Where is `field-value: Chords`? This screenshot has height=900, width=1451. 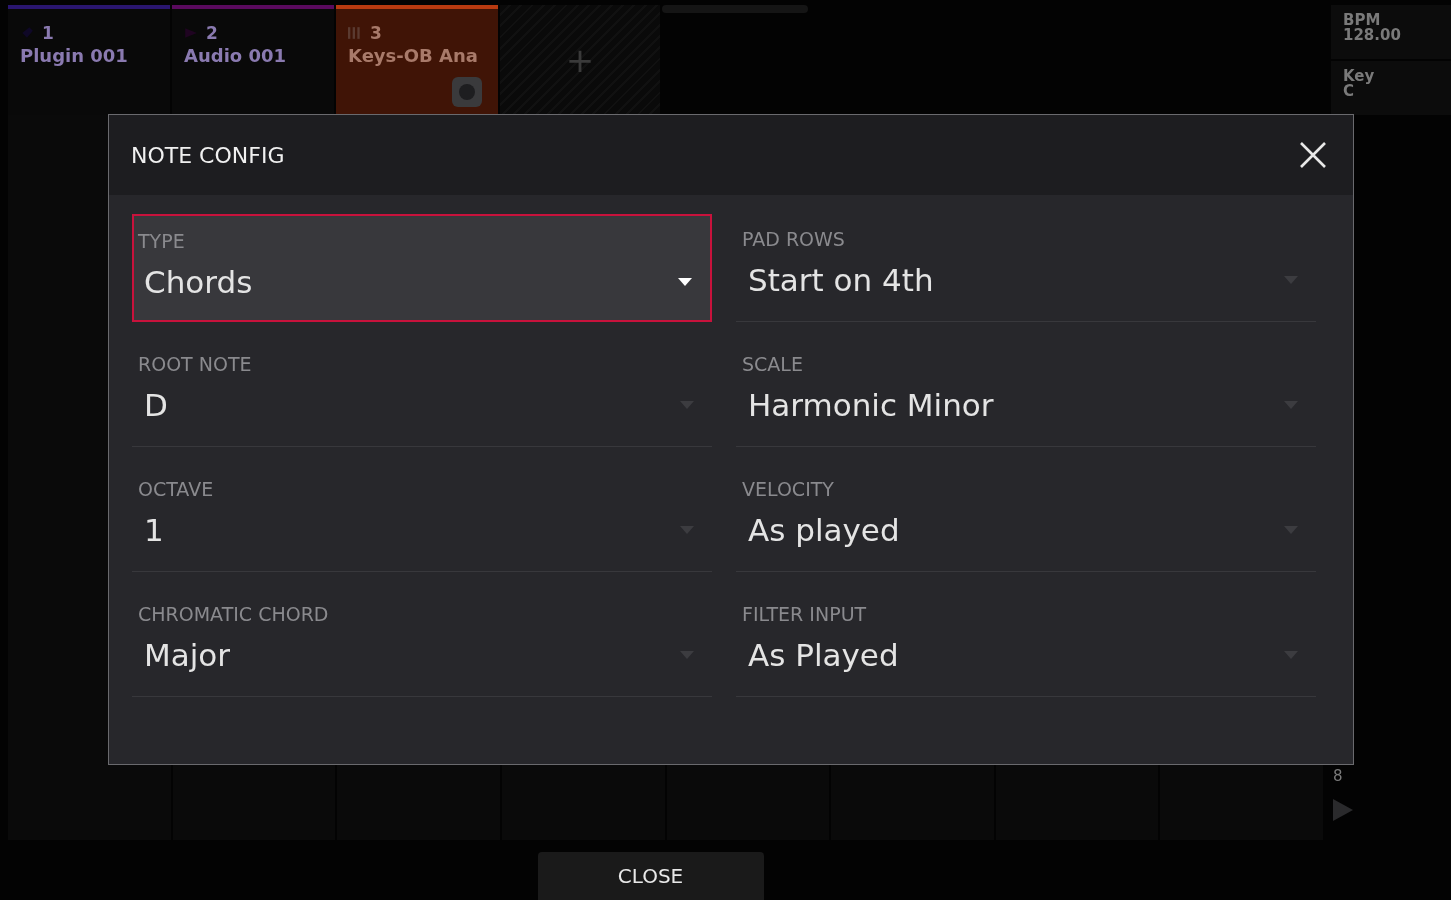
field-value: Chords is located at coordinates (198, 282).